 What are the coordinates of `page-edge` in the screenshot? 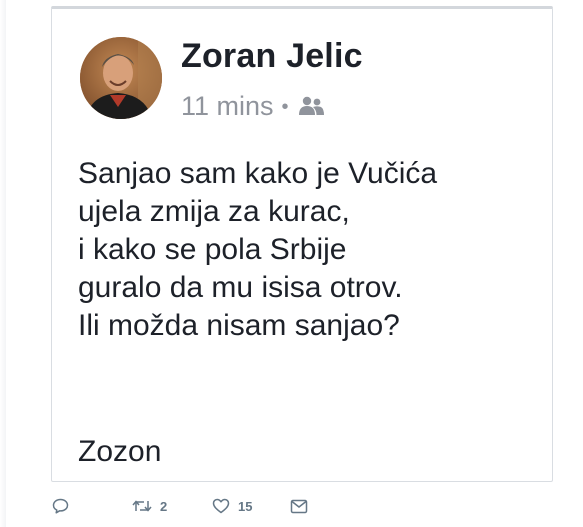 It's located at (3, 263).